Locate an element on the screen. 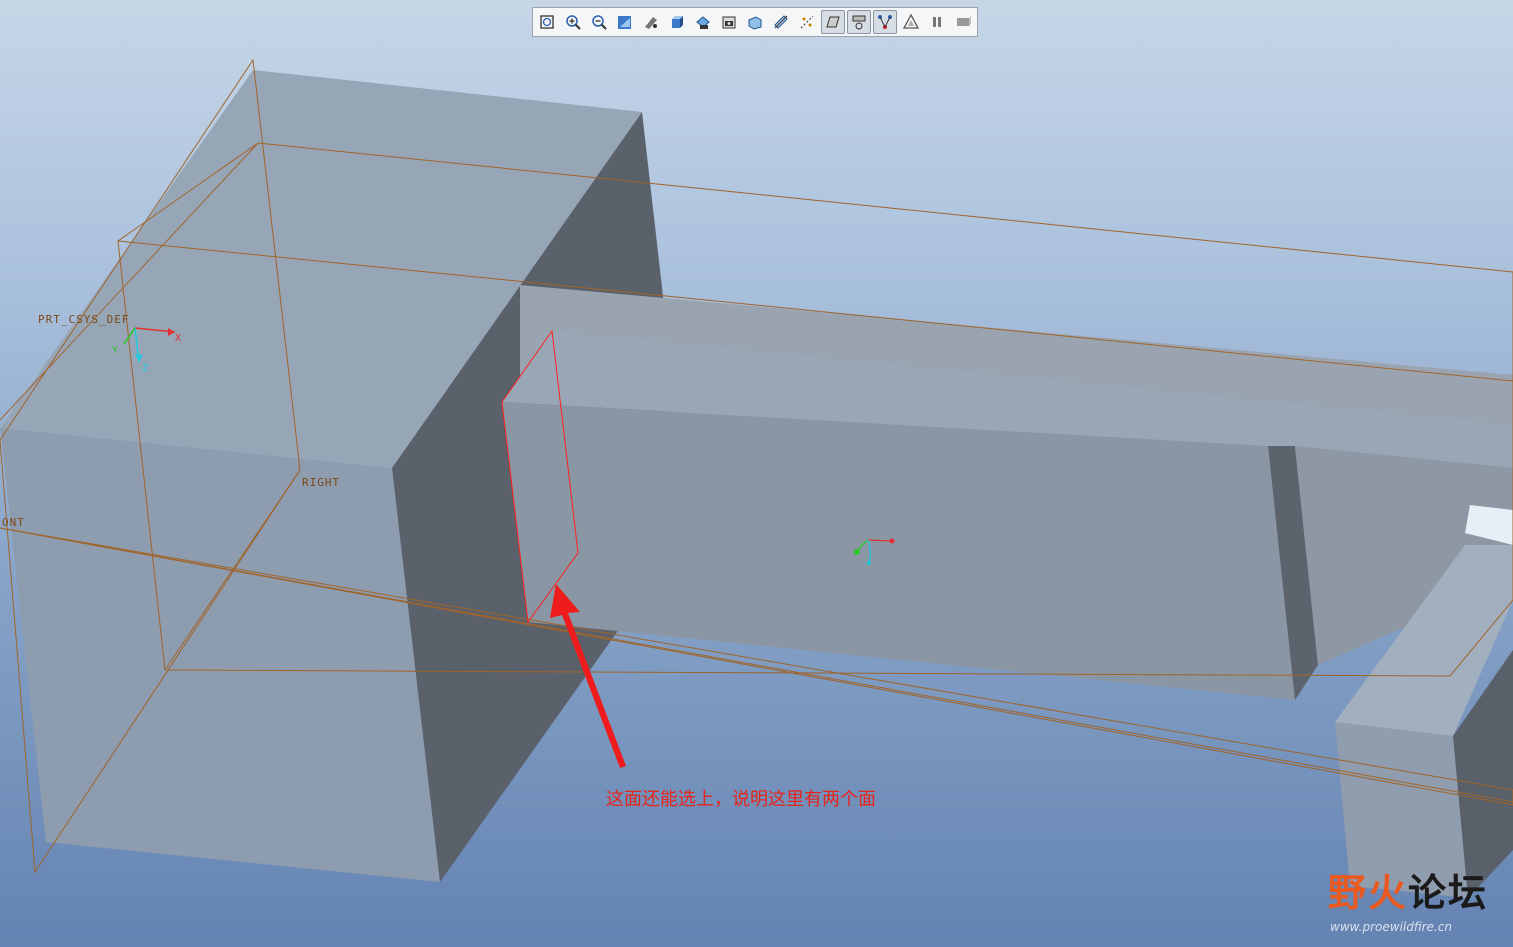  zoom-in-button is located at coordinates (573, 22).